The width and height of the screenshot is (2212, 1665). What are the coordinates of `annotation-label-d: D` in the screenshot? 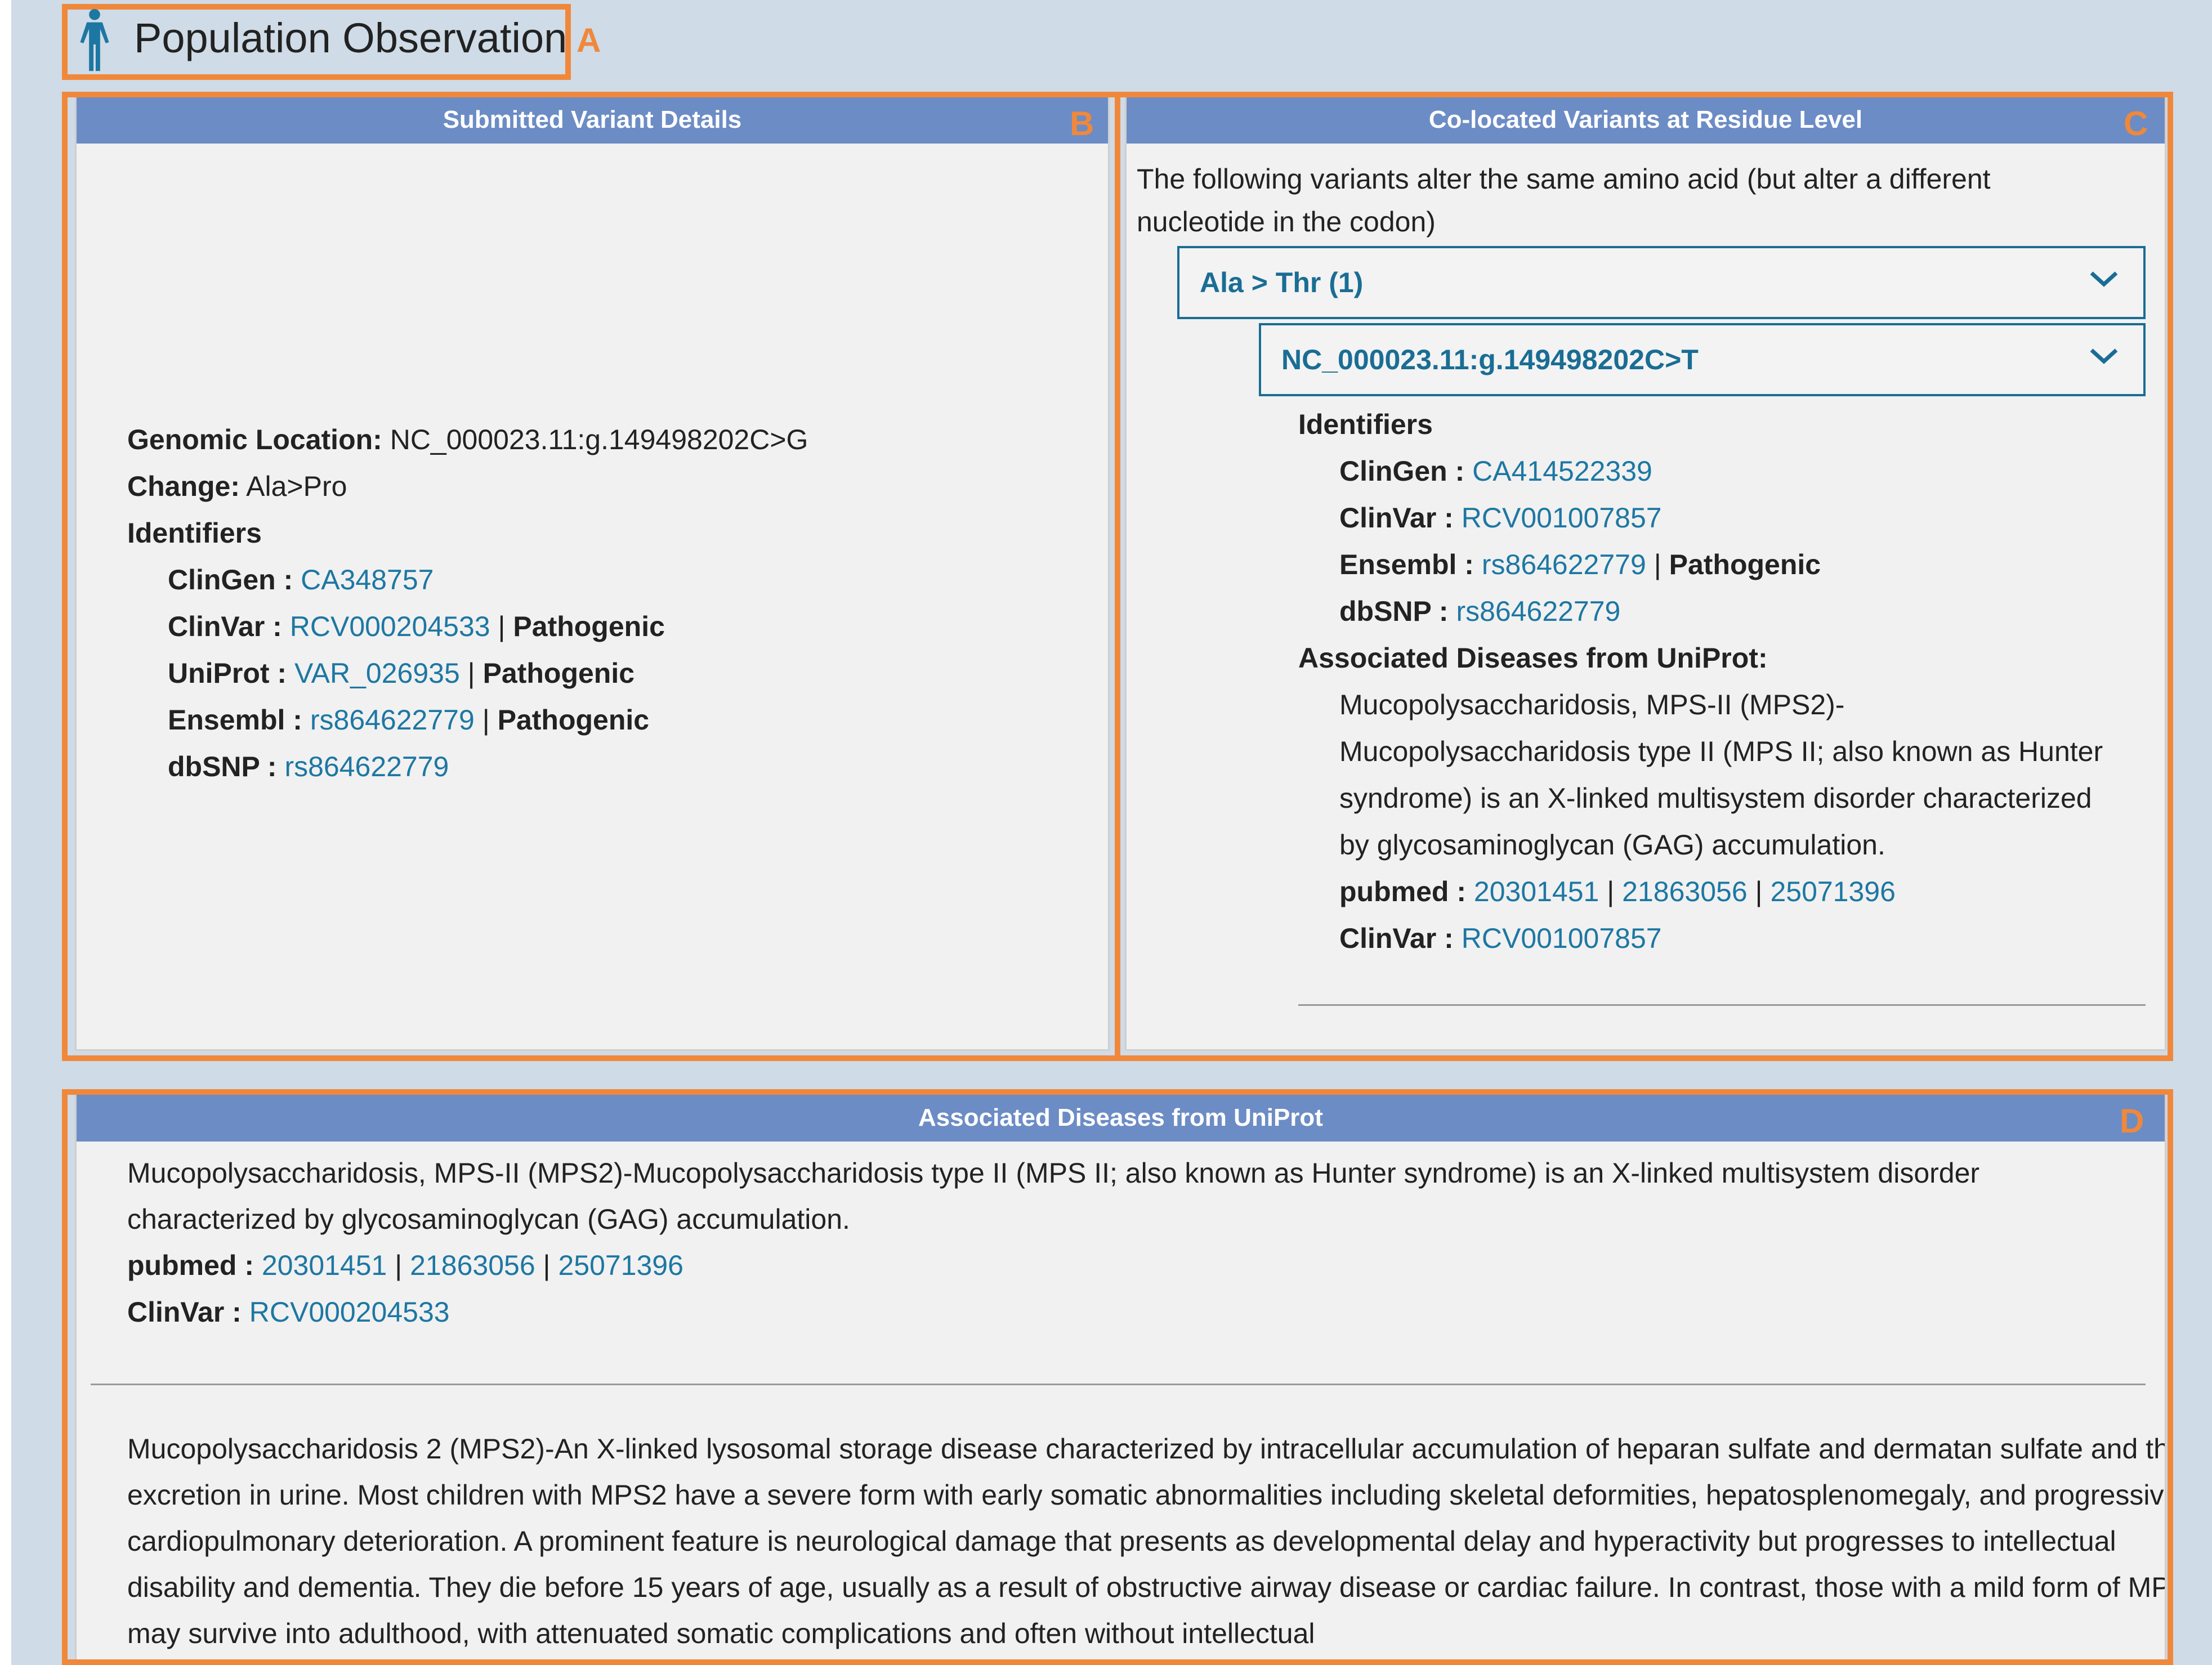 It's located at (2132, 1121).